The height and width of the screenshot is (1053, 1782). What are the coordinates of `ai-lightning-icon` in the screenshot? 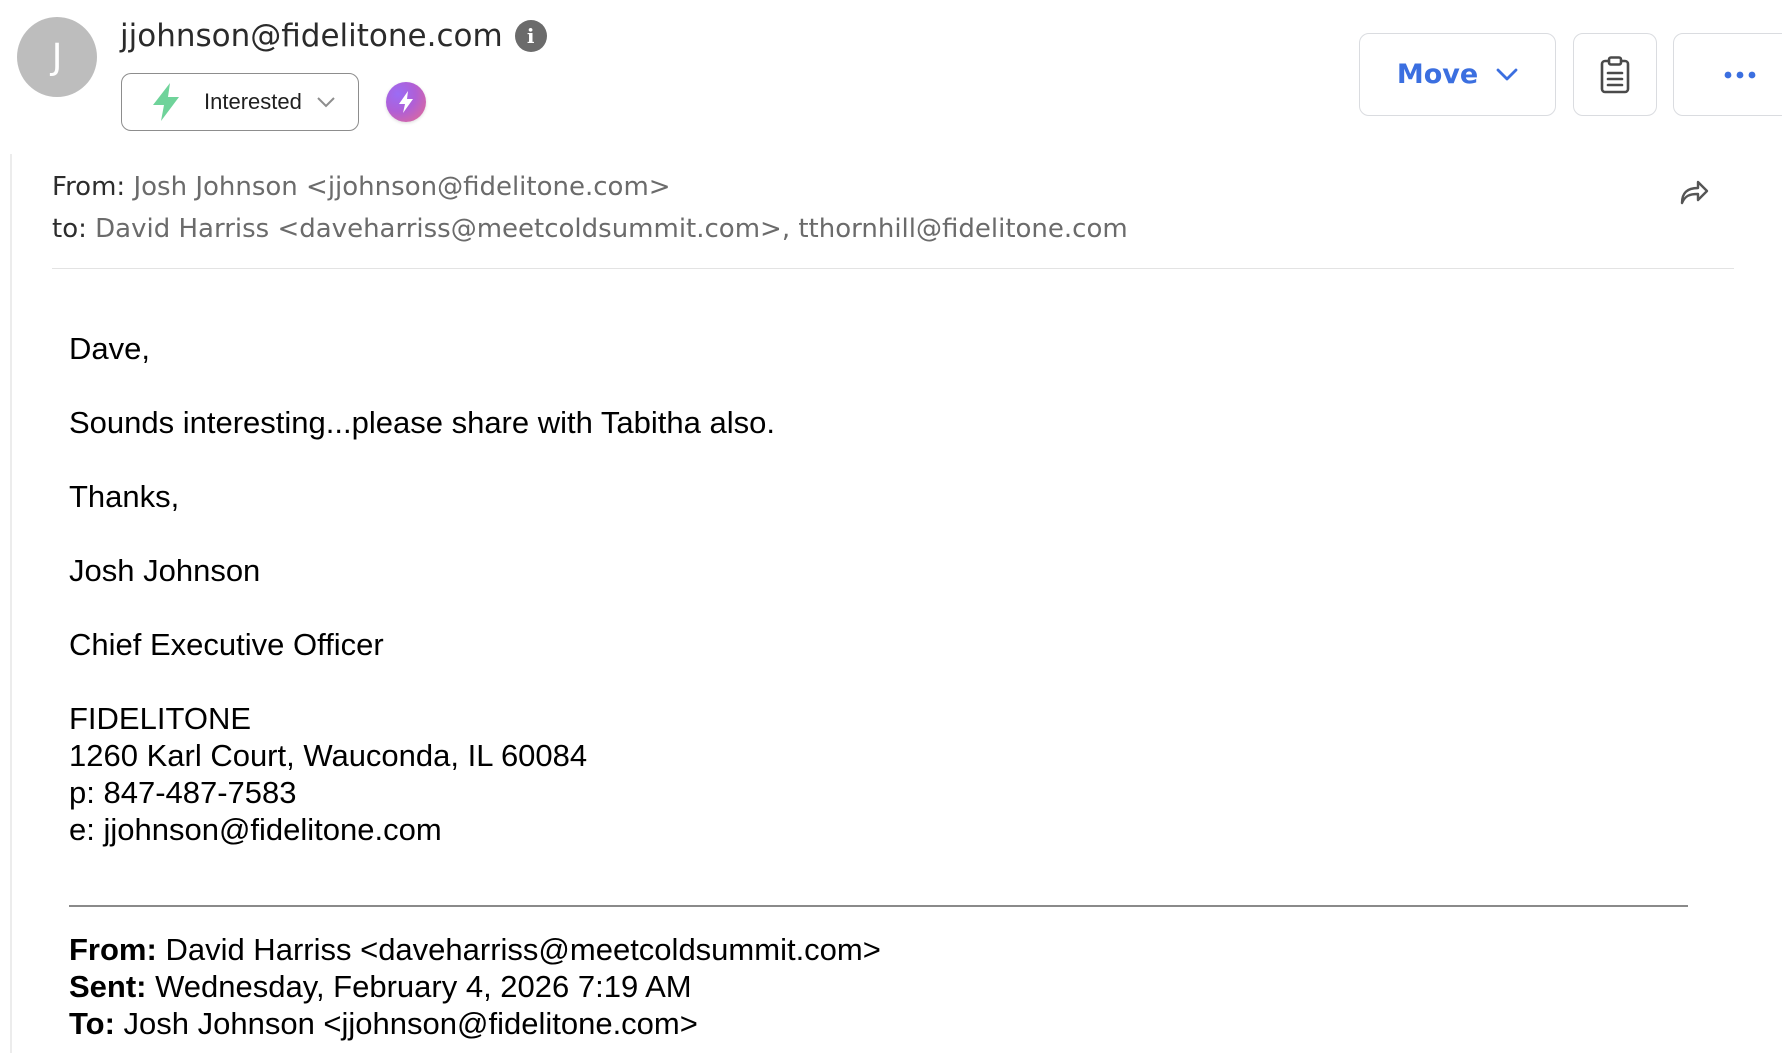 It's located at (406, 102).